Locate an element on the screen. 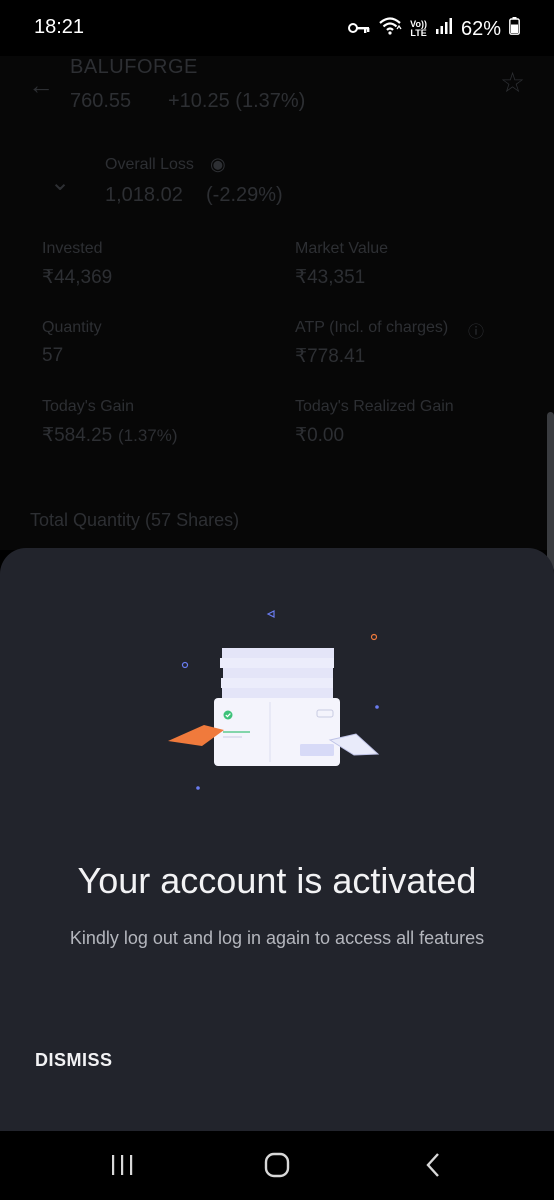  quantity-value: 57 is located at coordinates (53, 355).